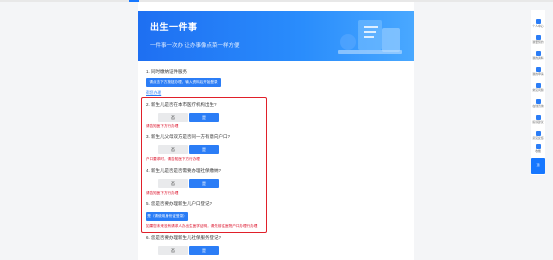 The width and height of the screenshot is (553, 260). Describe the element at coordinates (538, 105) in the screenshot. I see `sidebar-item-chat: 在线咨询` at that location.